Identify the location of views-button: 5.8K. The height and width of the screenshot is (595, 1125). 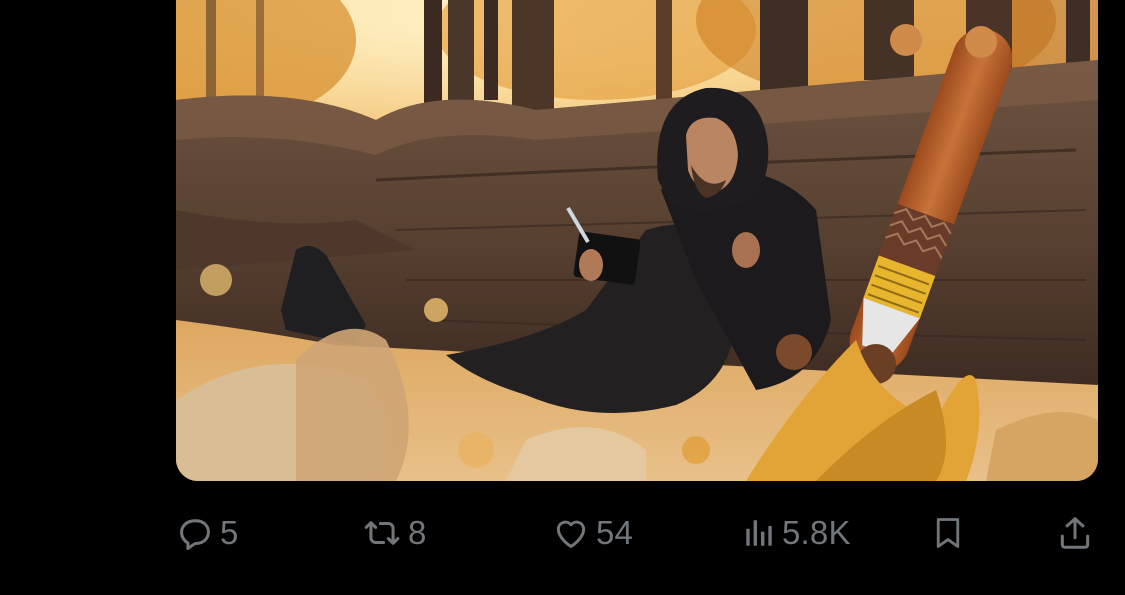
(796, 533).